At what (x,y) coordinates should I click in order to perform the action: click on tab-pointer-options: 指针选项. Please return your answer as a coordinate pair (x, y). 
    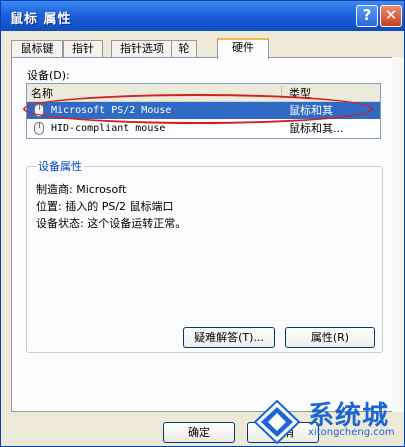
    Looking at the image, I should click on (142, 49).